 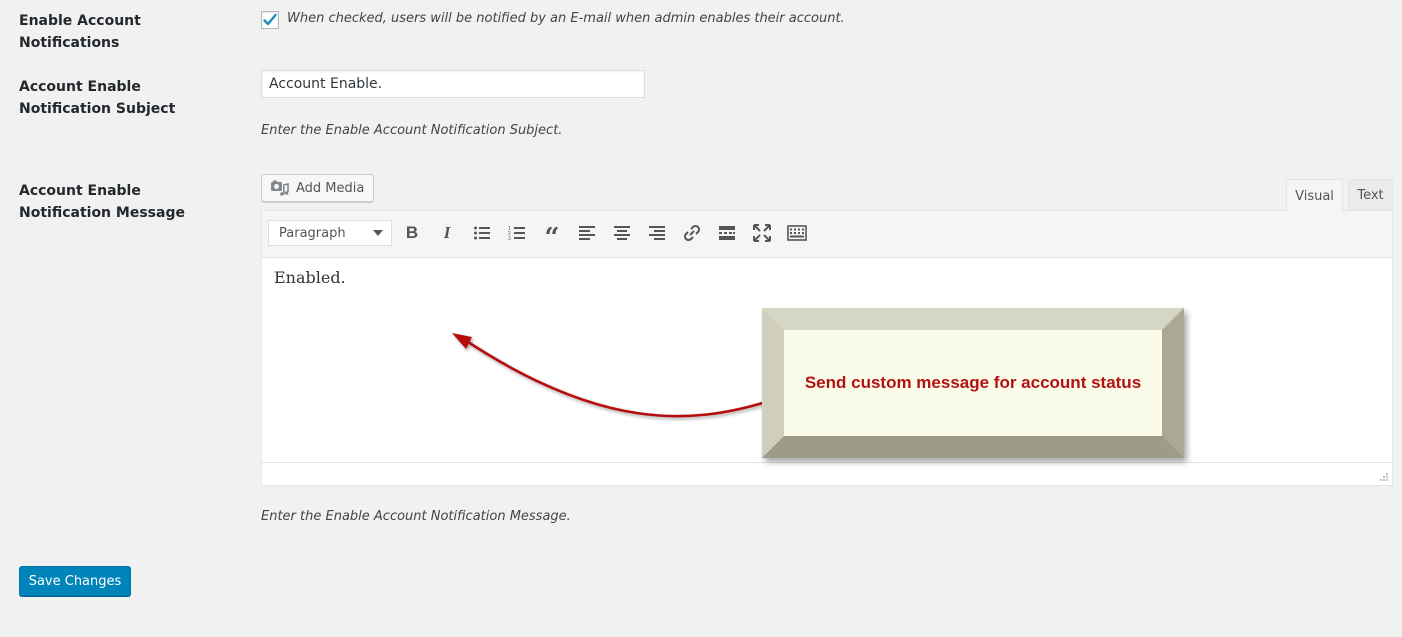 What do you see at coordinates (280, 188) in the screenshot?
I see `camera-music-icon` at bounding box center [280, 188].